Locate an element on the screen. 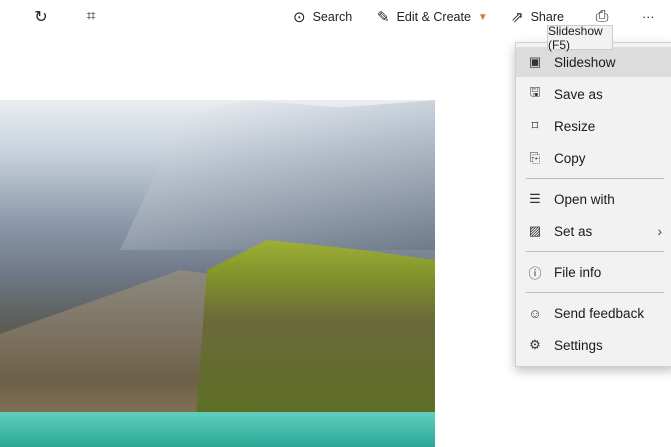 The image size is (671, 447). menu-label: Save as is located at coordinates (578, 94).